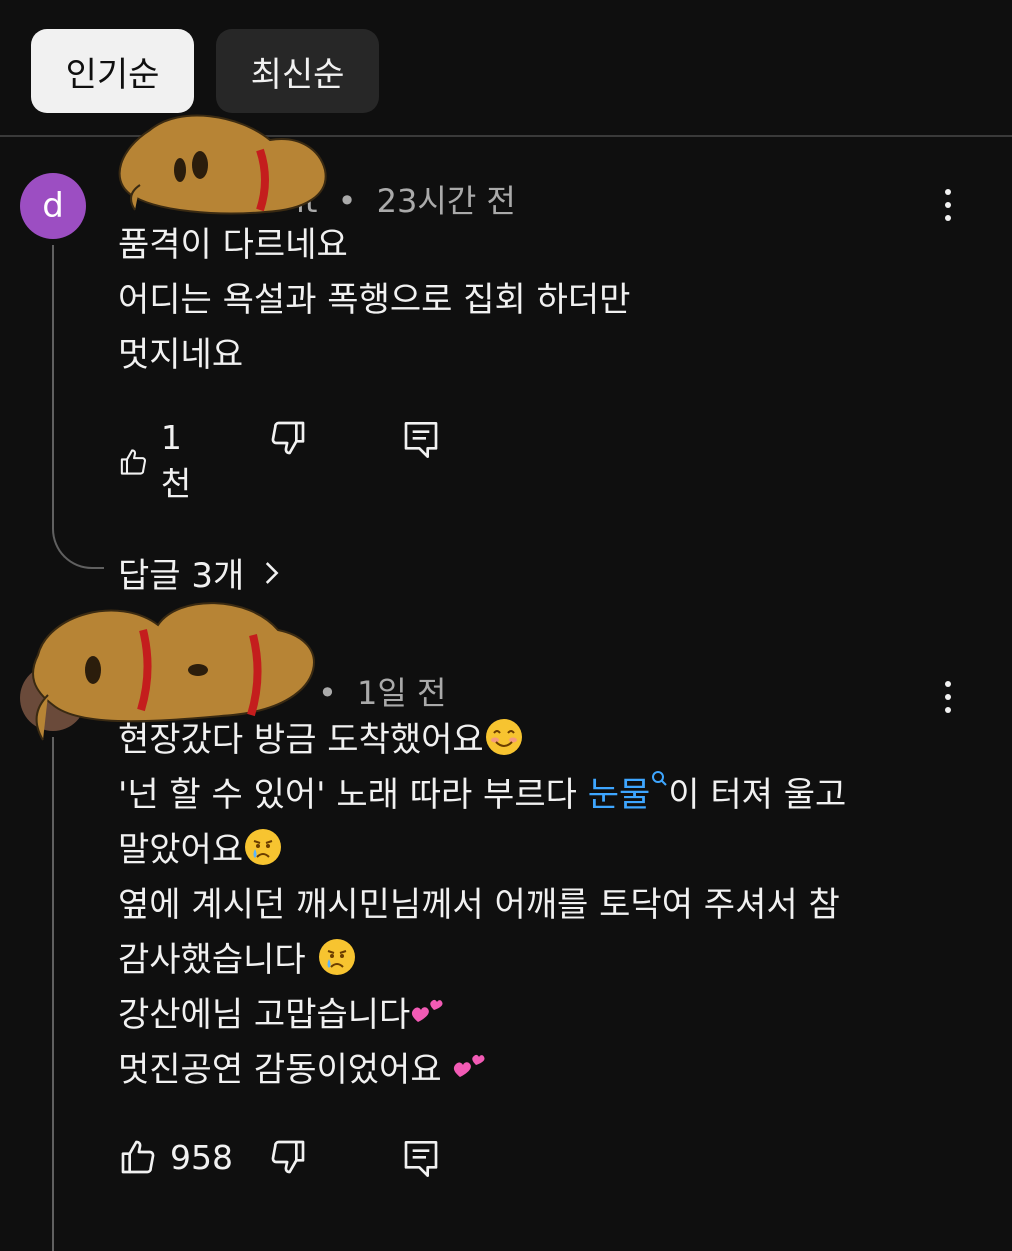 The image size is (1012, 1251). Describe the element at coordinates (159, 461) in the screenshot. I see `like-button: 1천` at that location.